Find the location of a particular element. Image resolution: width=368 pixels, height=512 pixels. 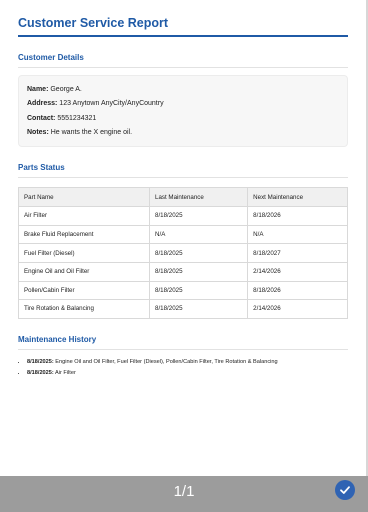

viewer-footer-bar: 1/1 is located at coordinates (184, 494).